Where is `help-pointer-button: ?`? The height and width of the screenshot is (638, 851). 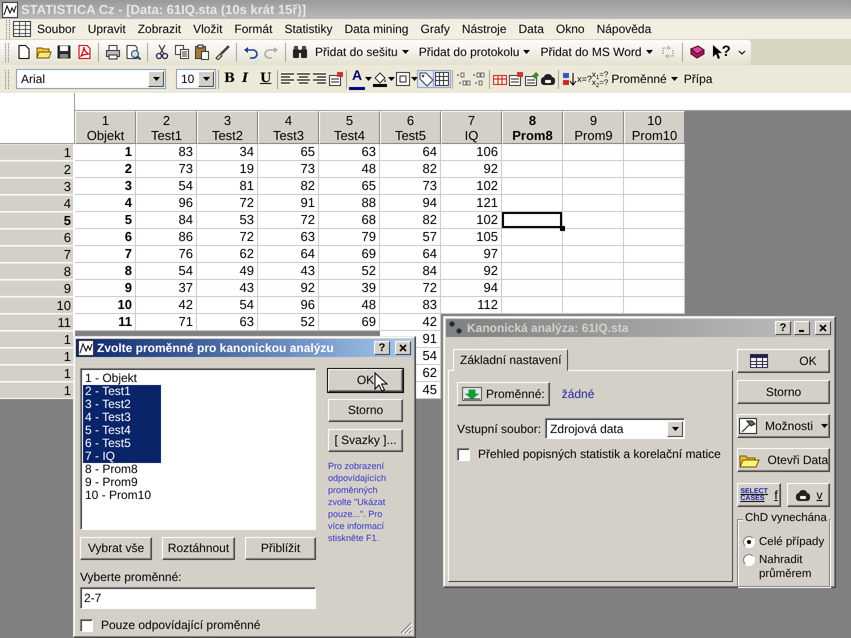 help-pointer-button: ? is located at coordinates (721, 52).